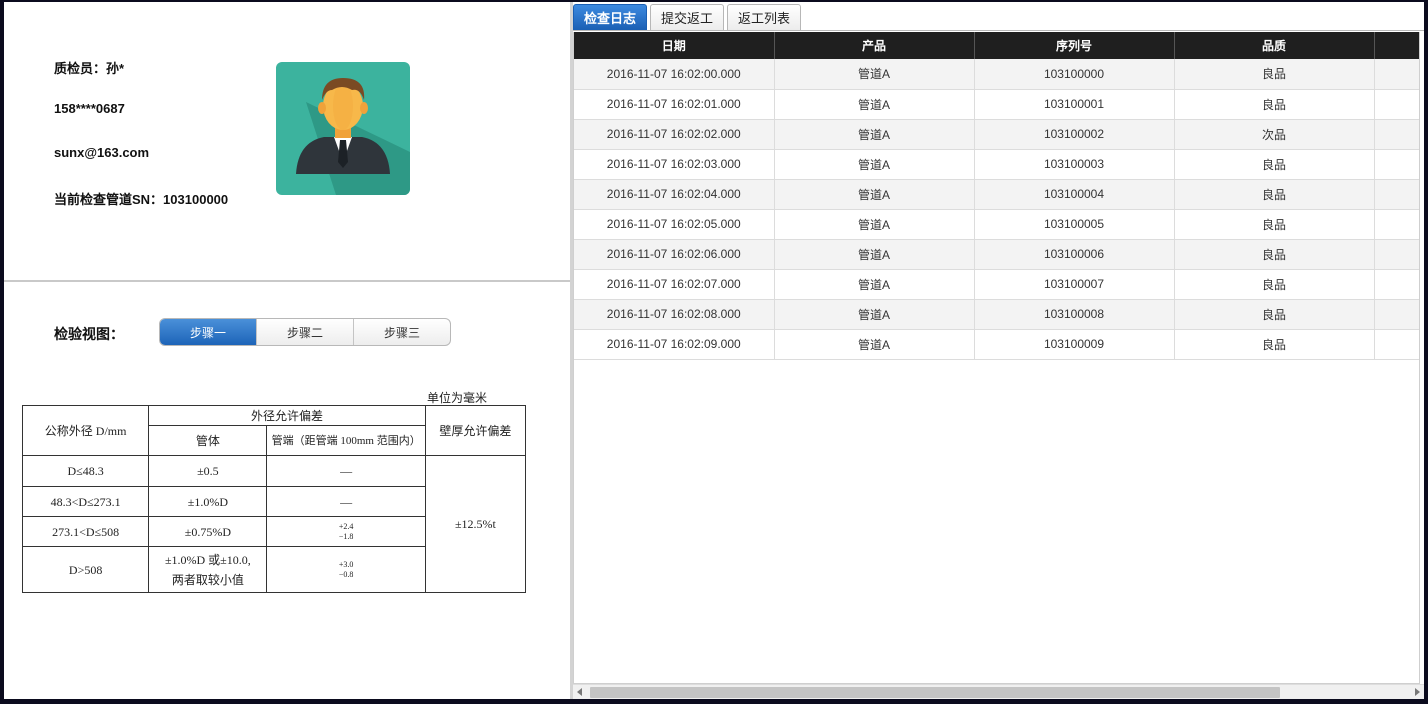 The height and width of the screenshot is (704, 1428). I want to click on spec-row-d: D>508, so click(85, 569).